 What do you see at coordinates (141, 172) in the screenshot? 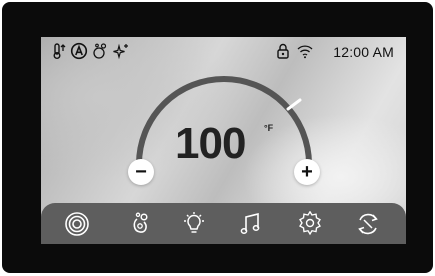
I see `decrease-temperature-button: −` at bounding box center [141, 172].